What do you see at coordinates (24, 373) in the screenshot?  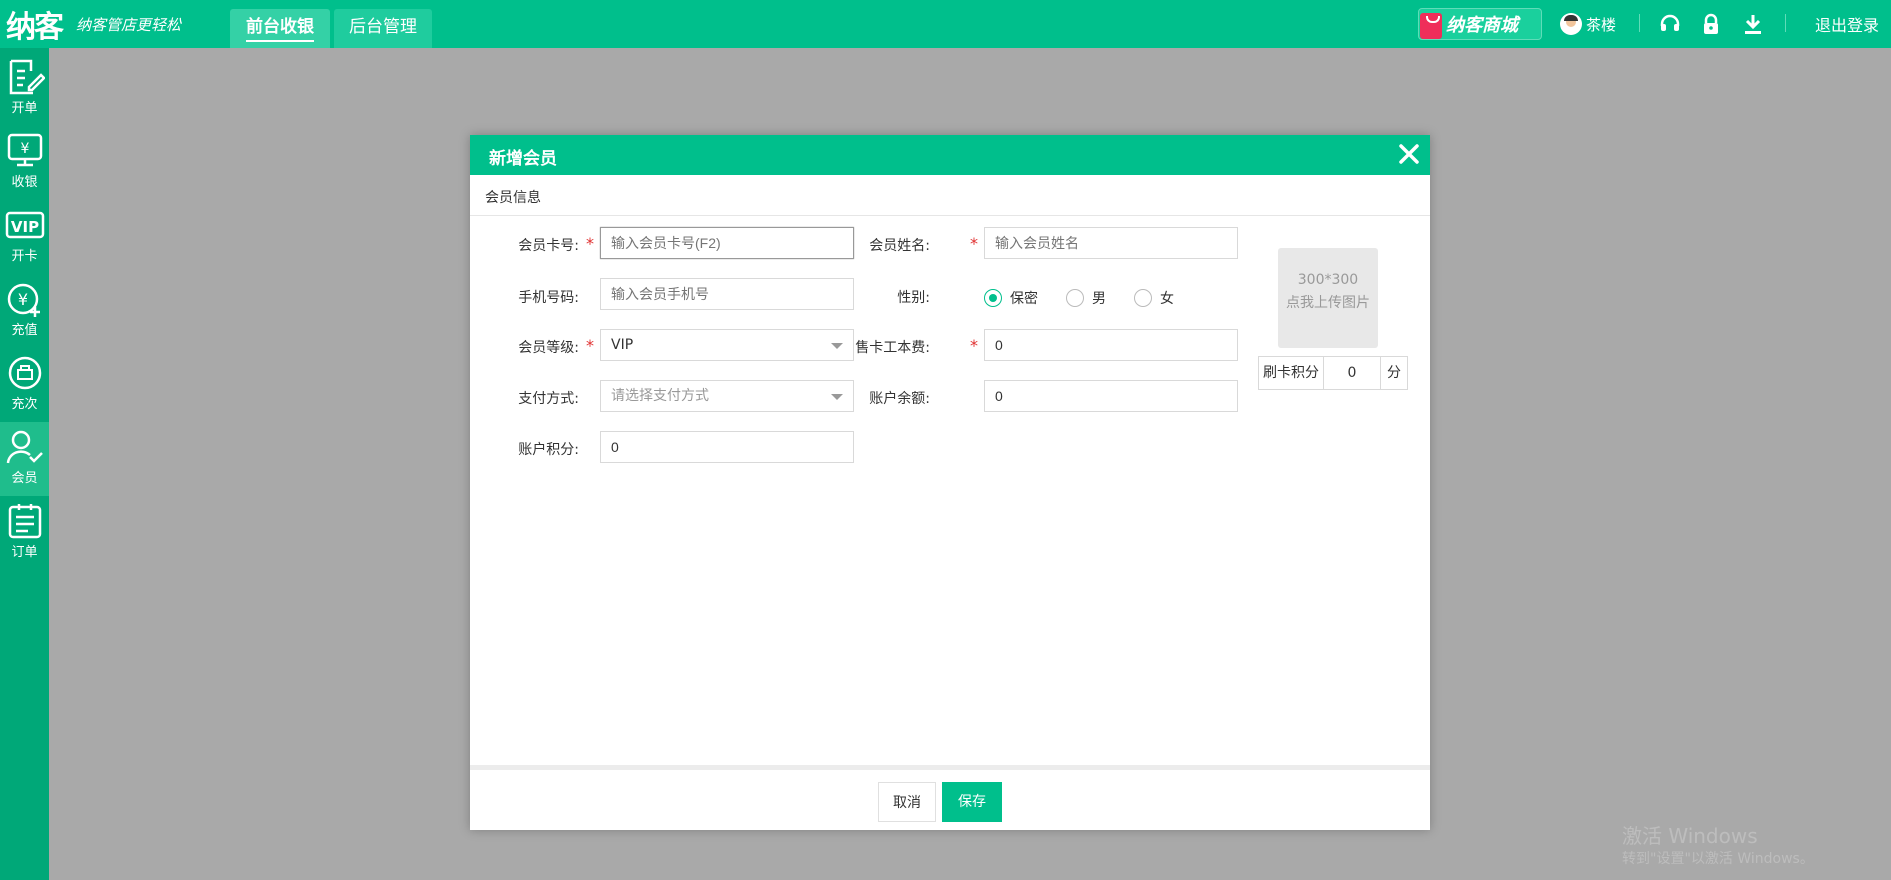 I see `recharge-times-icon` at bounding box center [24, 373].